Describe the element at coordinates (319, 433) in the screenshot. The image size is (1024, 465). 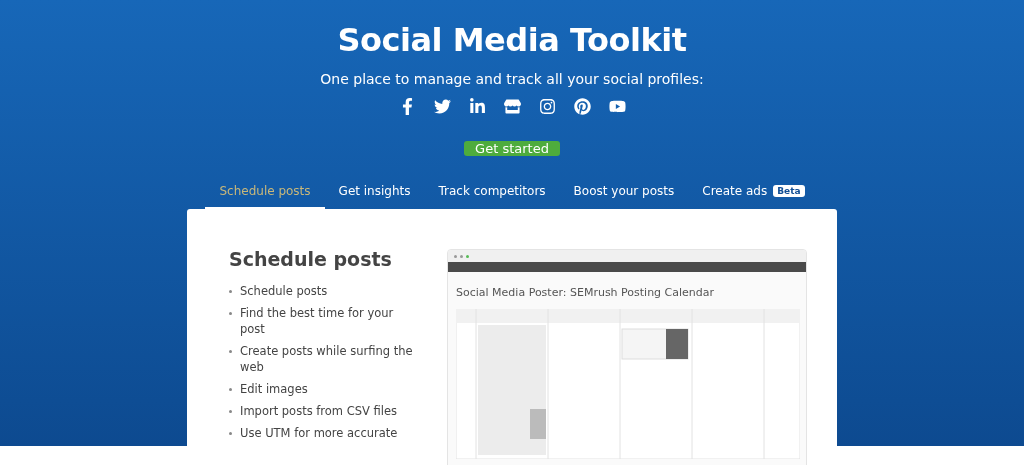
I see `feature-item: Use UTM for more accurate` at that location.